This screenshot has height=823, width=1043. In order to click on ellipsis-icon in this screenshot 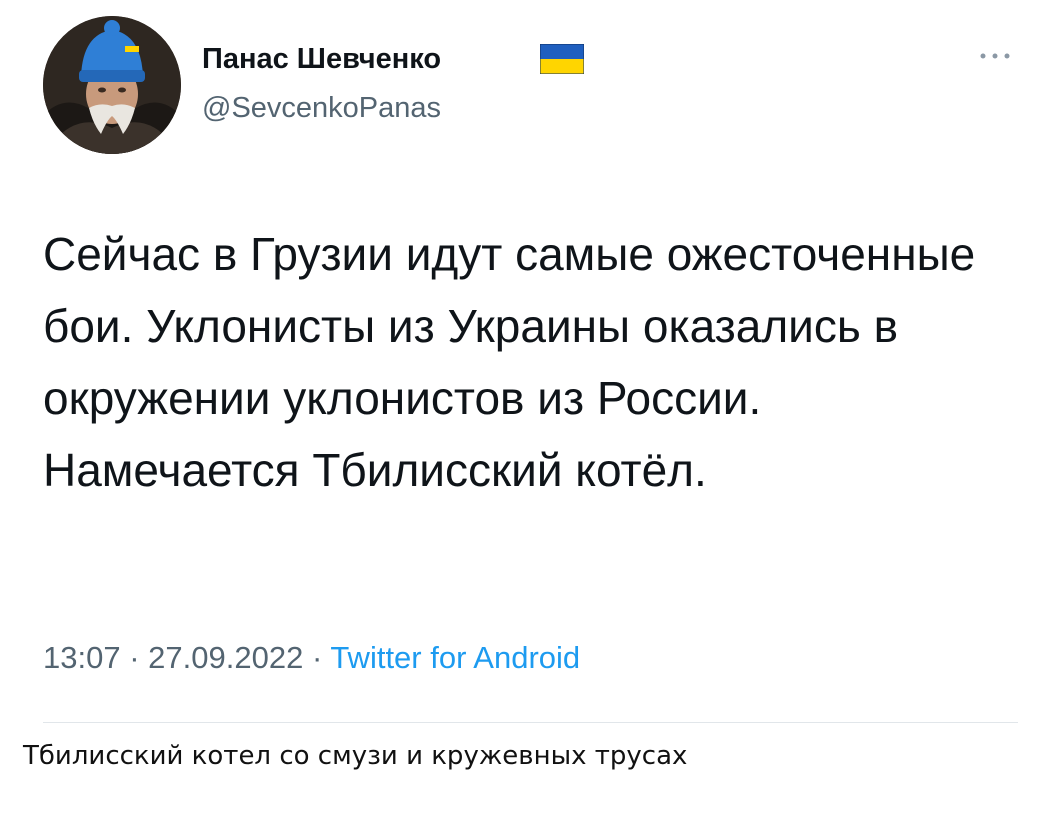, I will do `click(995, 56)`.